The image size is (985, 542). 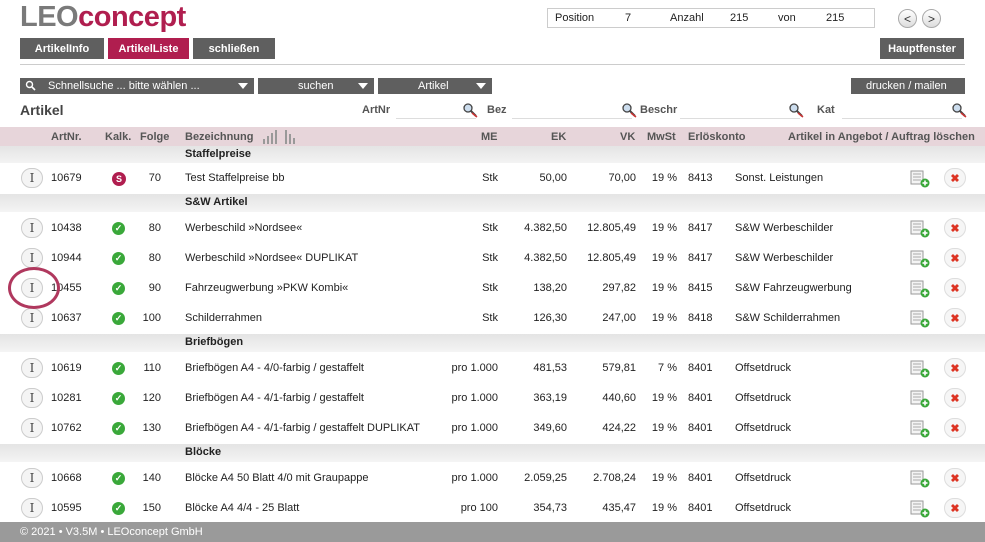 I want to click on cell-konto: 8417, so click(x=700, y=228).